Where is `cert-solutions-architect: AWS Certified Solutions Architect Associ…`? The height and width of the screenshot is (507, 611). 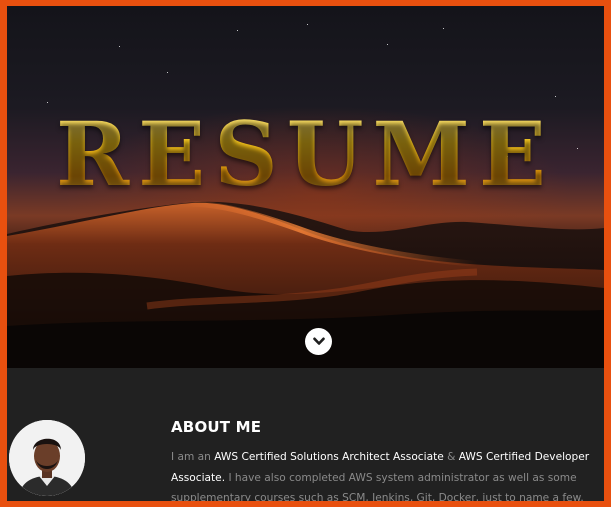 cert-solutions-architect: AWS Certified Solutions Architect Associ… is located at coordinates (329, 457).